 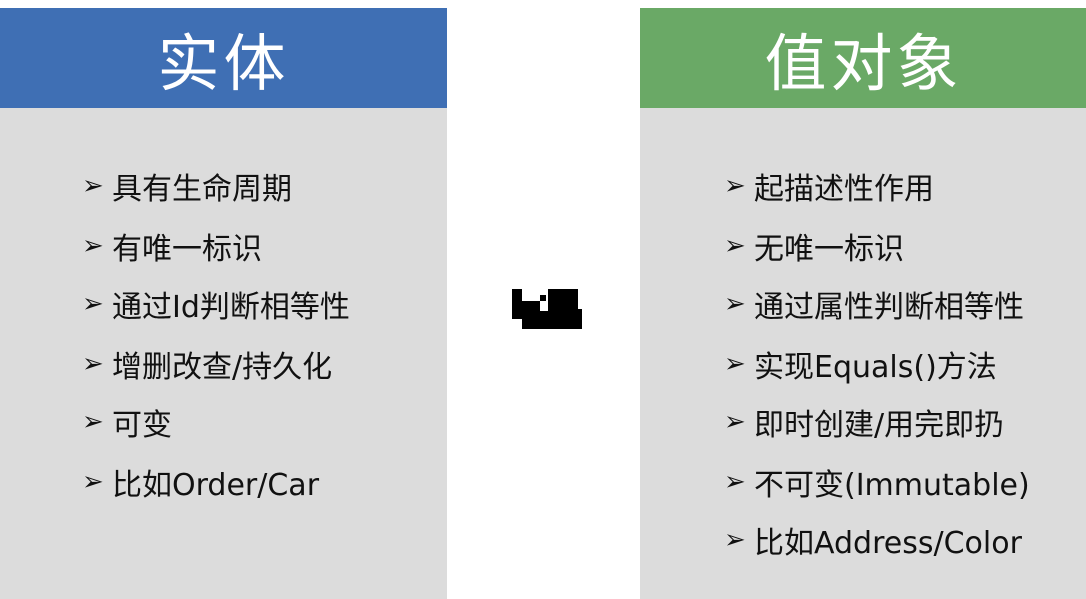 I want to click on entity-item: ➢ 可变, so click(x=127, y=422).